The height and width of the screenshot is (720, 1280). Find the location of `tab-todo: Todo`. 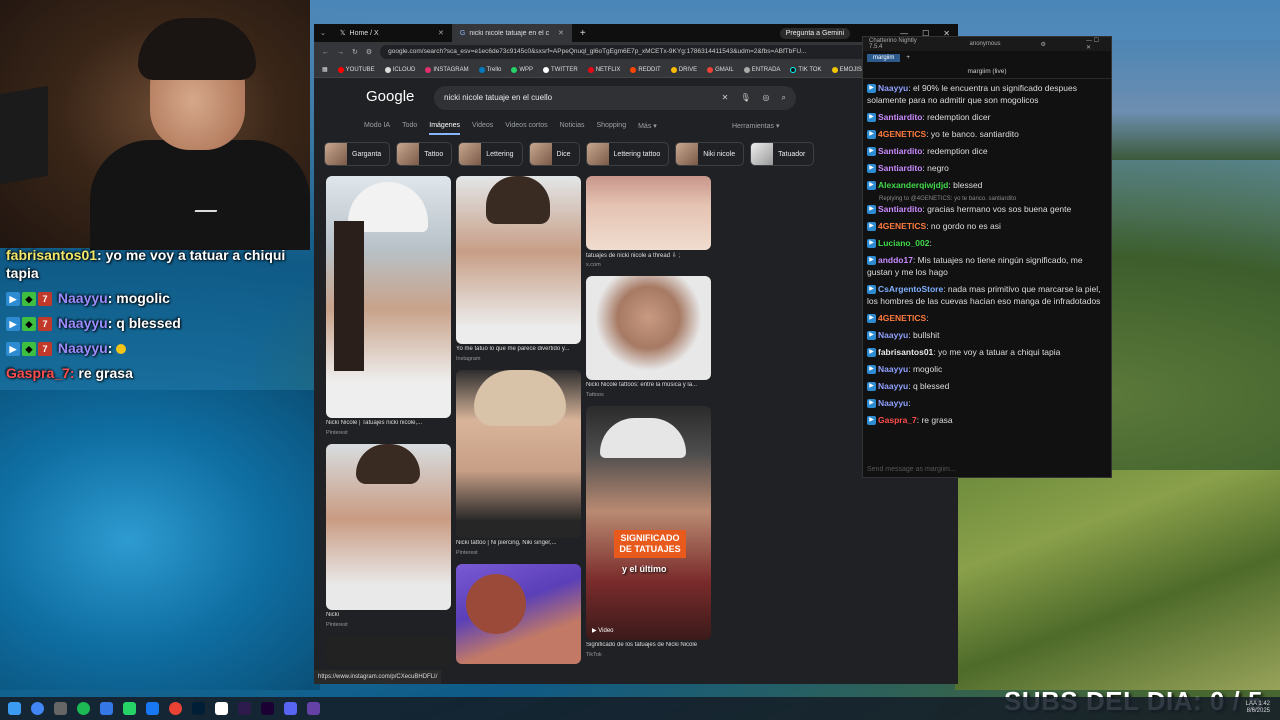

tab-todo: Todo is located at coordinates (409, 128).